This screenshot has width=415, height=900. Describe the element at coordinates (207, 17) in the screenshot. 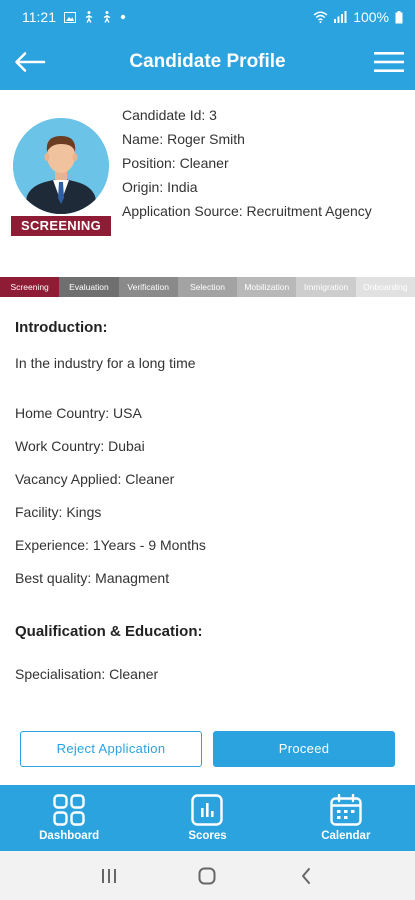

I see `status-bar: 11:21 100%` at that location.